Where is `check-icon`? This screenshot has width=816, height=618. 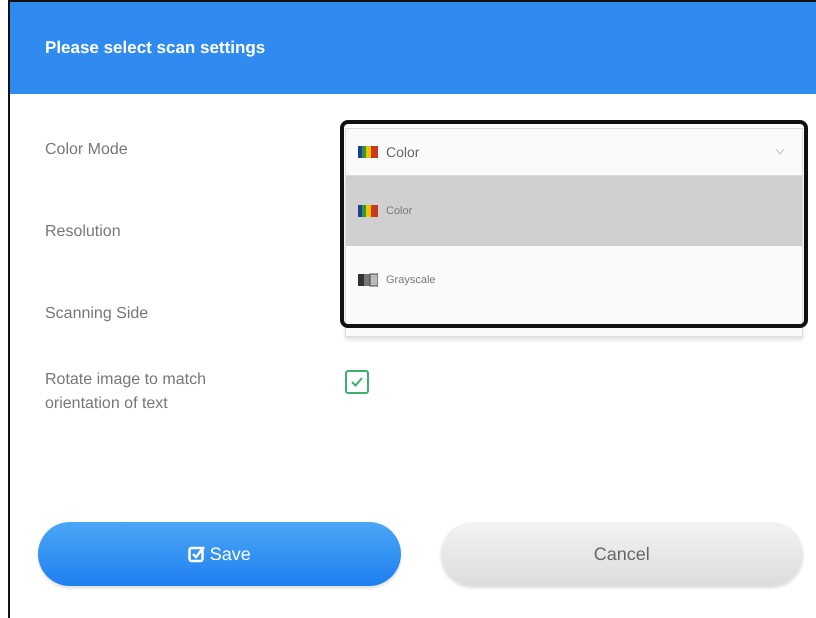
check-icon is located at coordinates (357, 382).